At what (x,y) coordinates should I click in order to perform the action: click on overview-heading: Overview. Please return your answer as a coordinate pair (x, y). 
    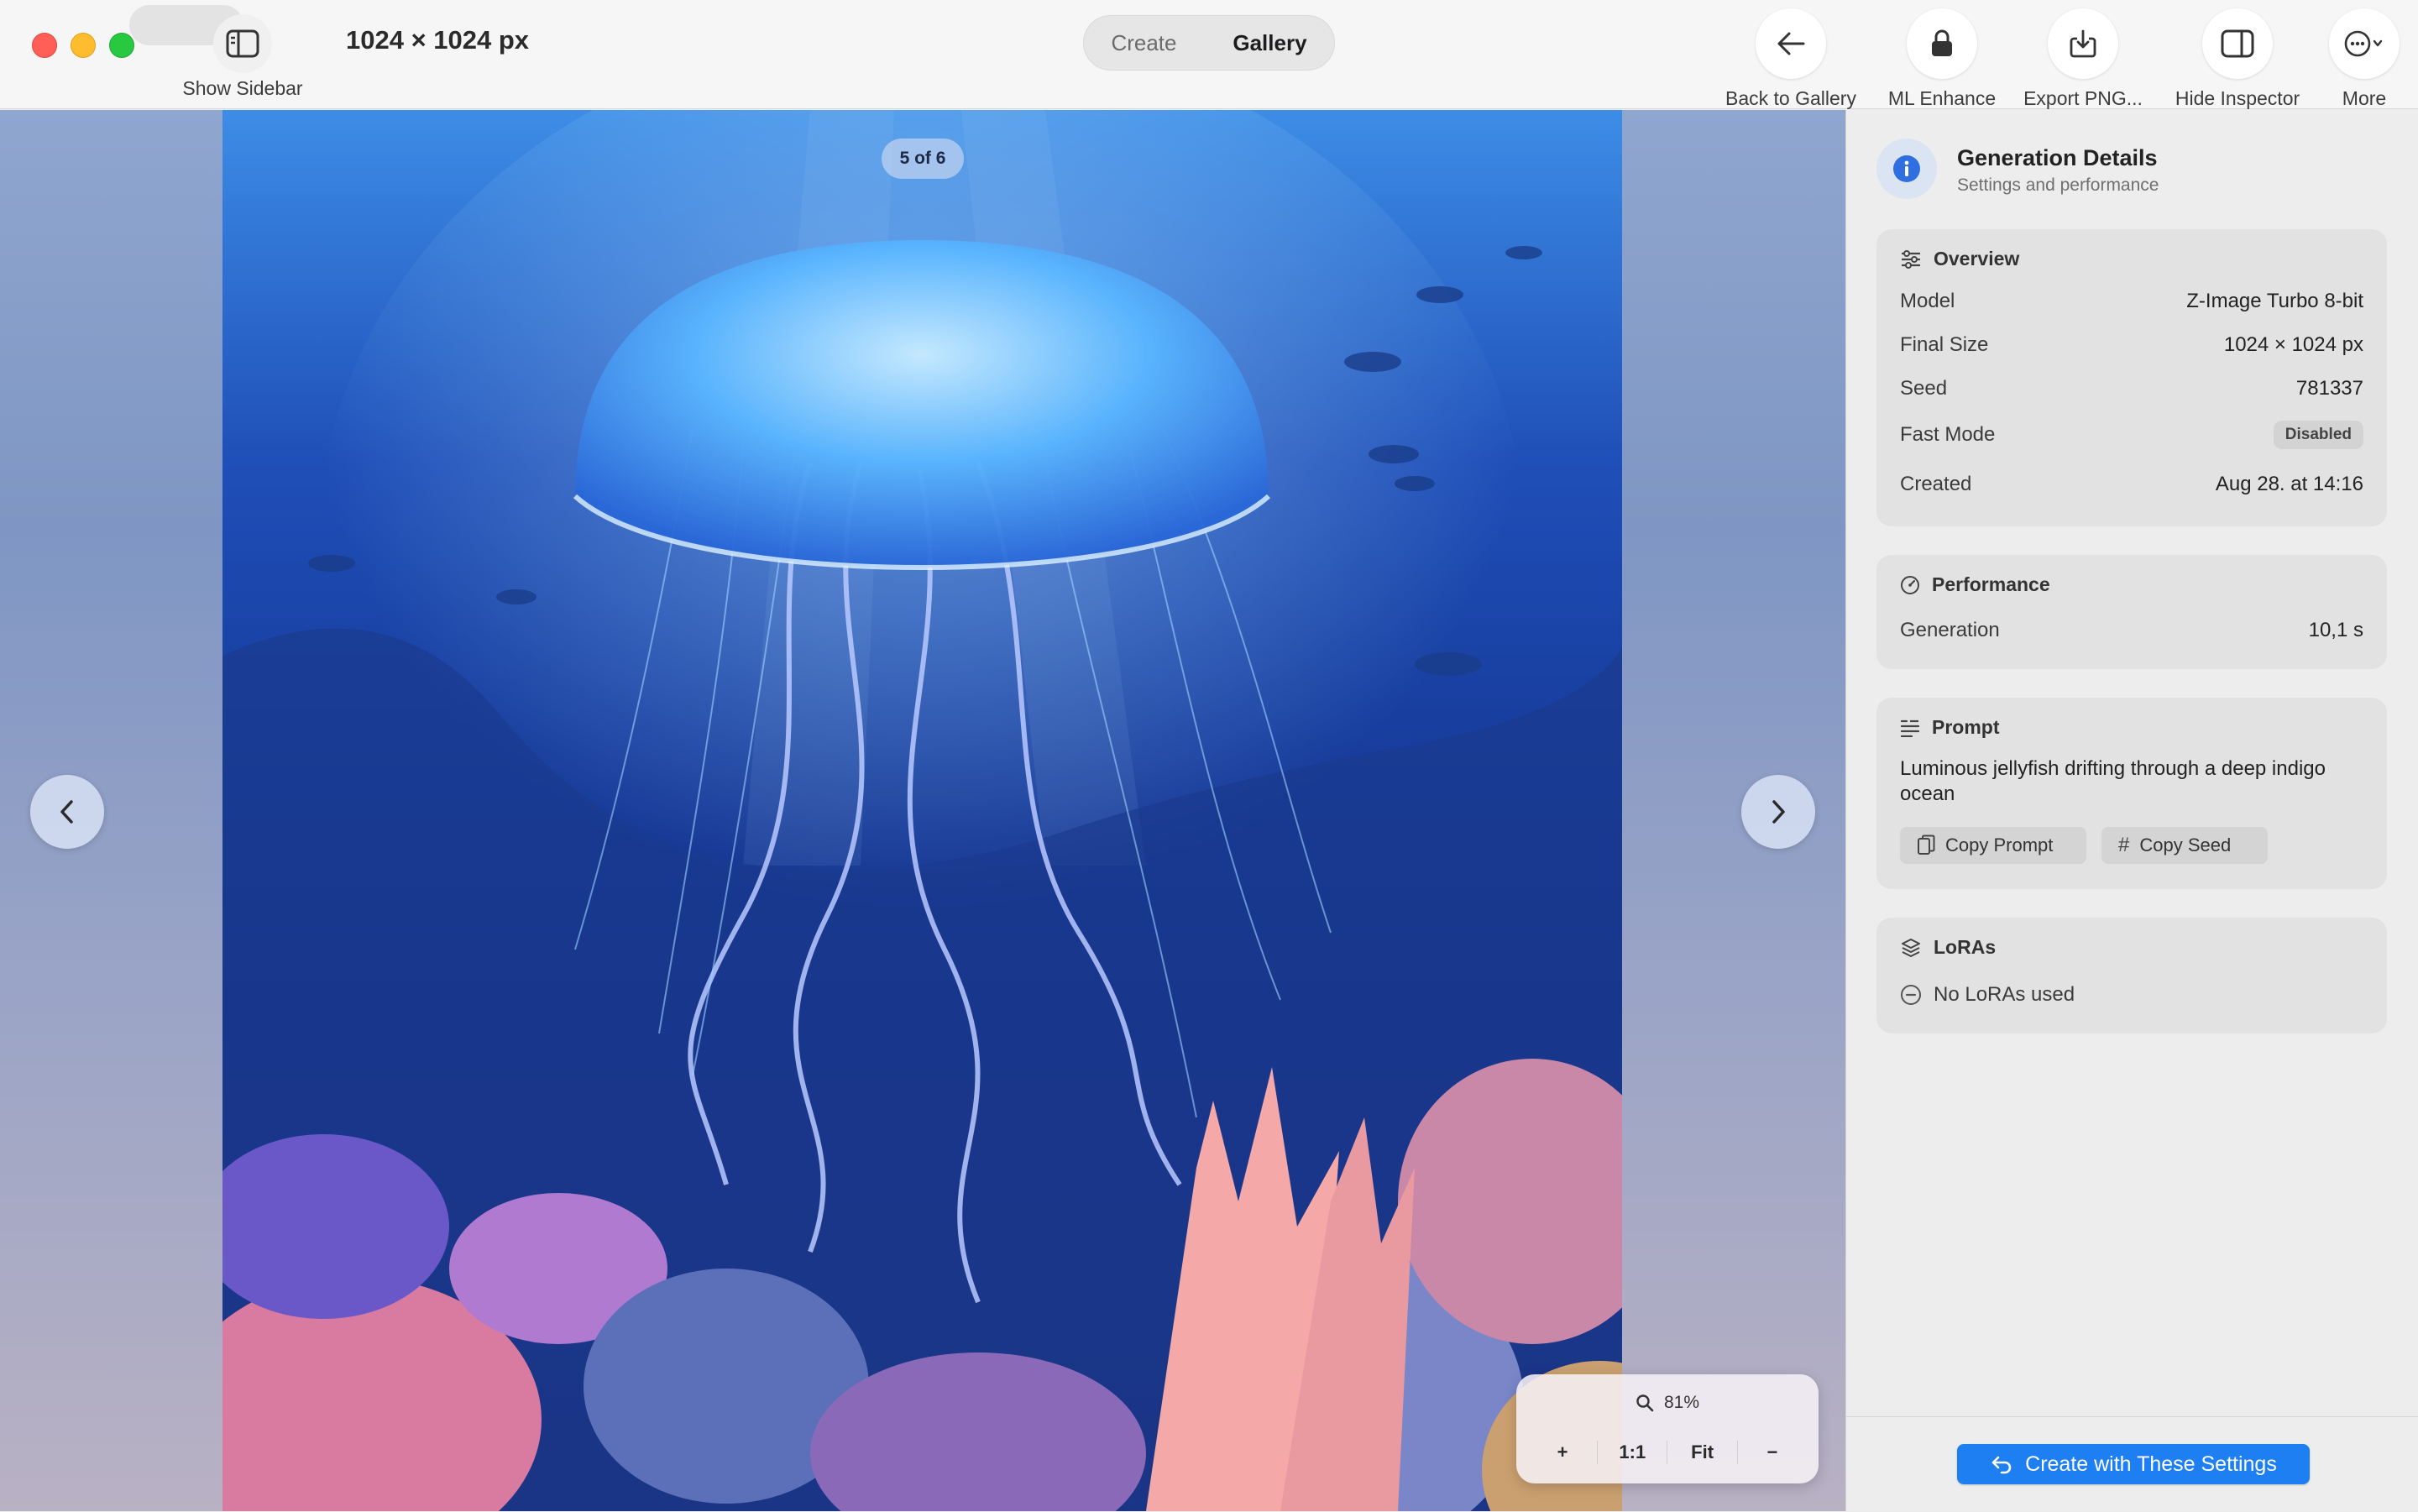
    Looking at the image, I should click on (1959, 259).